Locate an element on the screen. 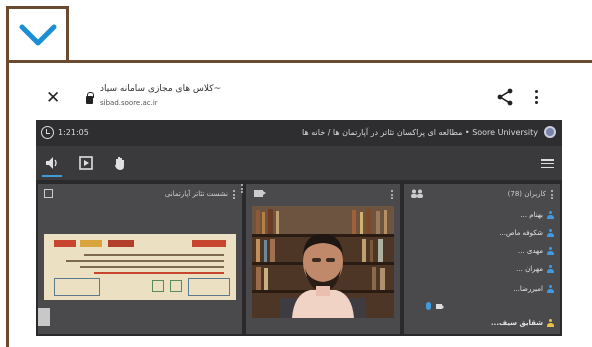 The width and height of the screenshot is (592, 347). frame-left-border is located at coordinates (7, 203).